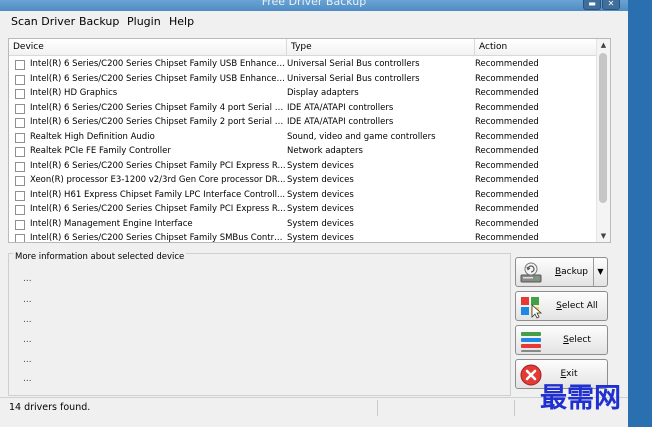 Image resolution: width=652 pixels, height=427 pixels. I want to click on title-bar: Free Driver Backup ▬ ✕, so click(314, 5).